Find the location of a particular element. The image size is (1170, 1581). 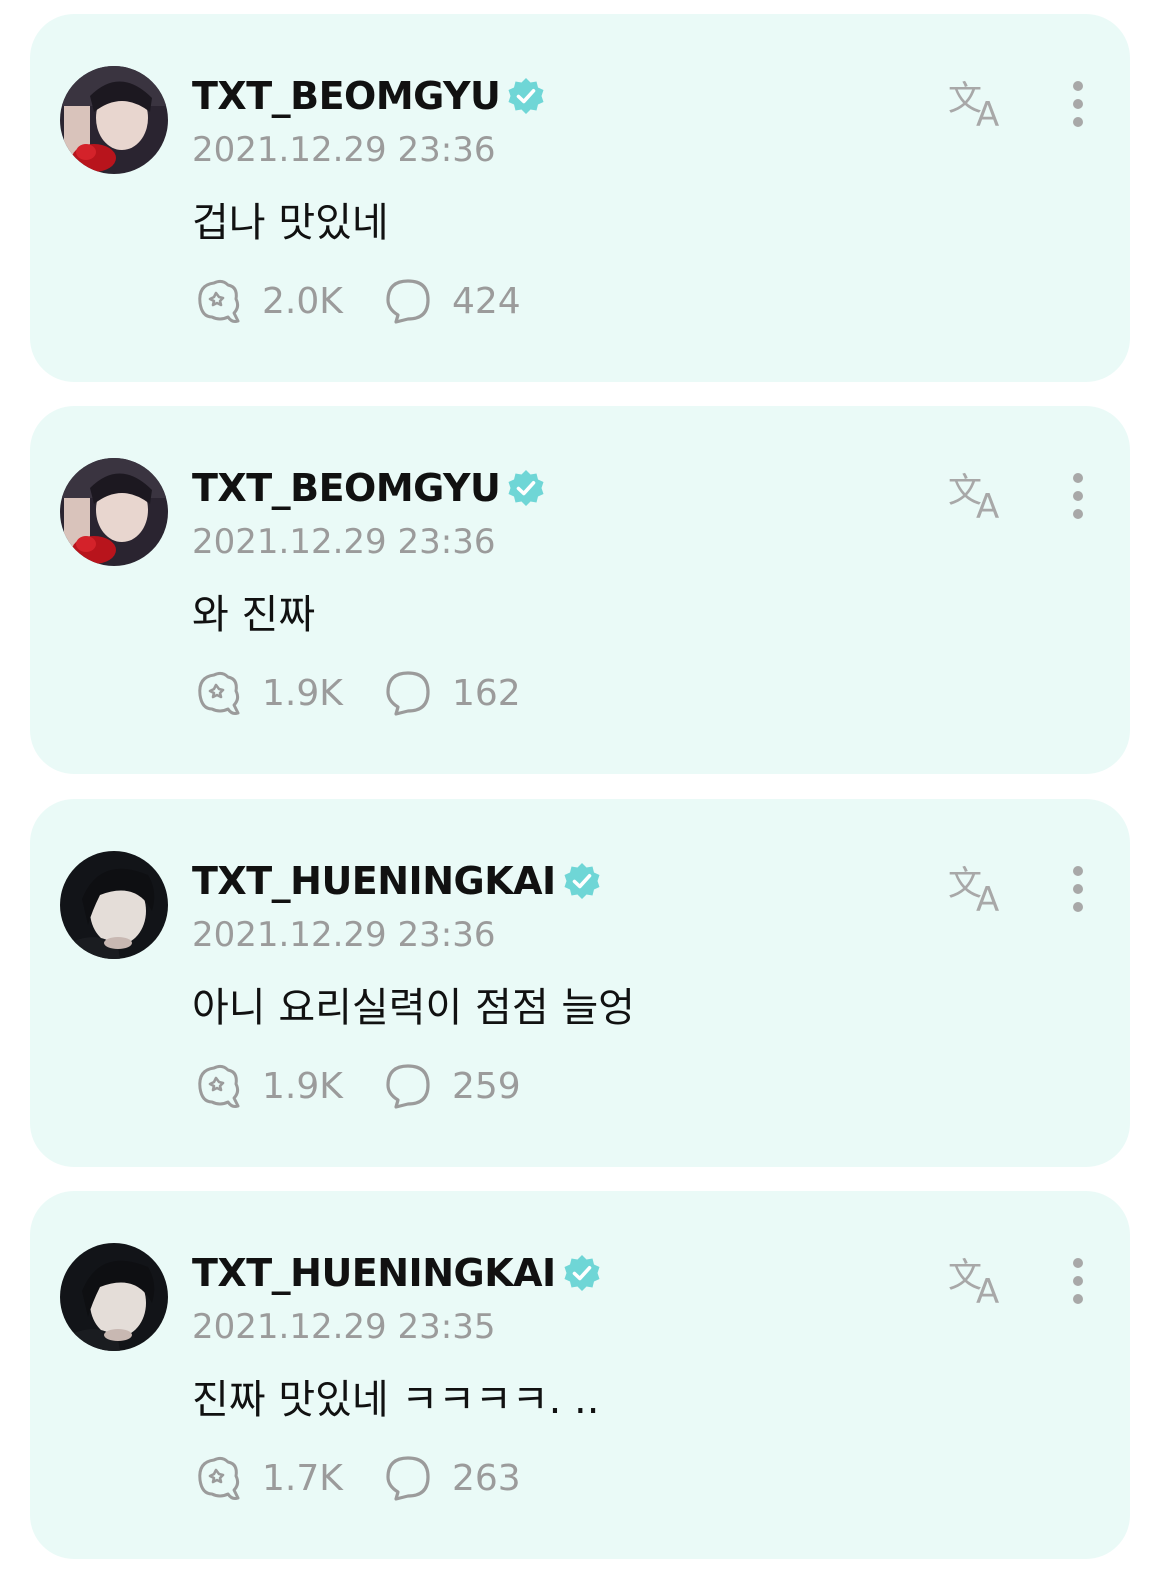

post-text: 와 진짜 is located at coordinates (254, 615).